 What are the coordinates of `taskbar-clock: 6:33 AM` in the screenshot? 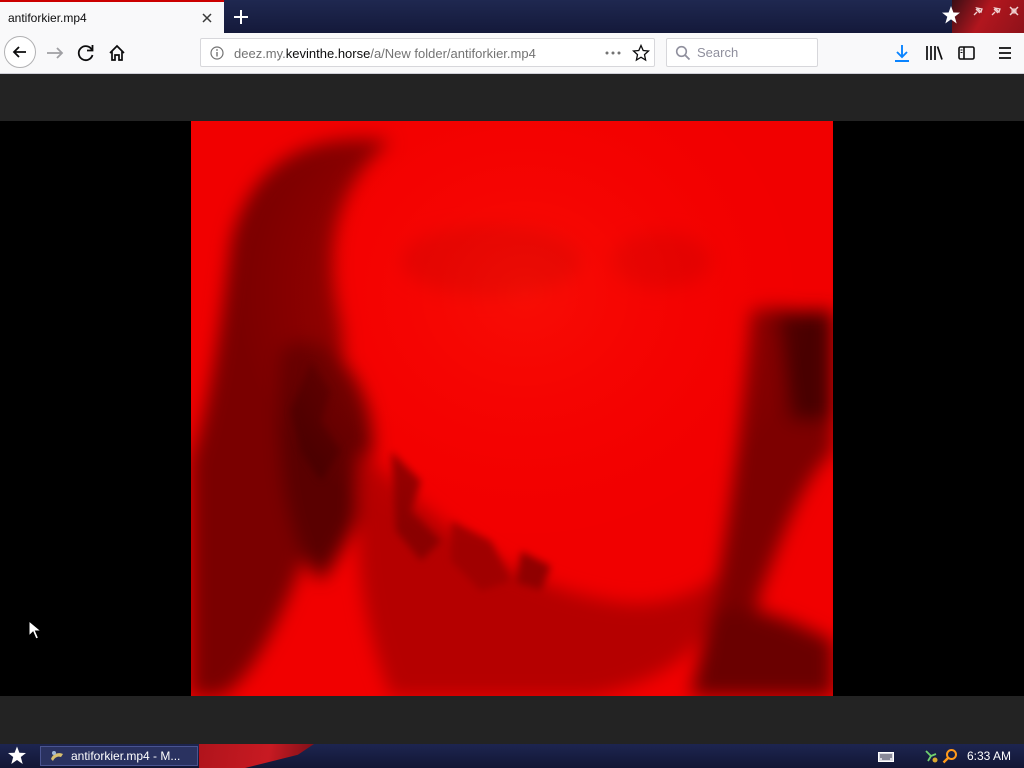 It's located at (989, 756).